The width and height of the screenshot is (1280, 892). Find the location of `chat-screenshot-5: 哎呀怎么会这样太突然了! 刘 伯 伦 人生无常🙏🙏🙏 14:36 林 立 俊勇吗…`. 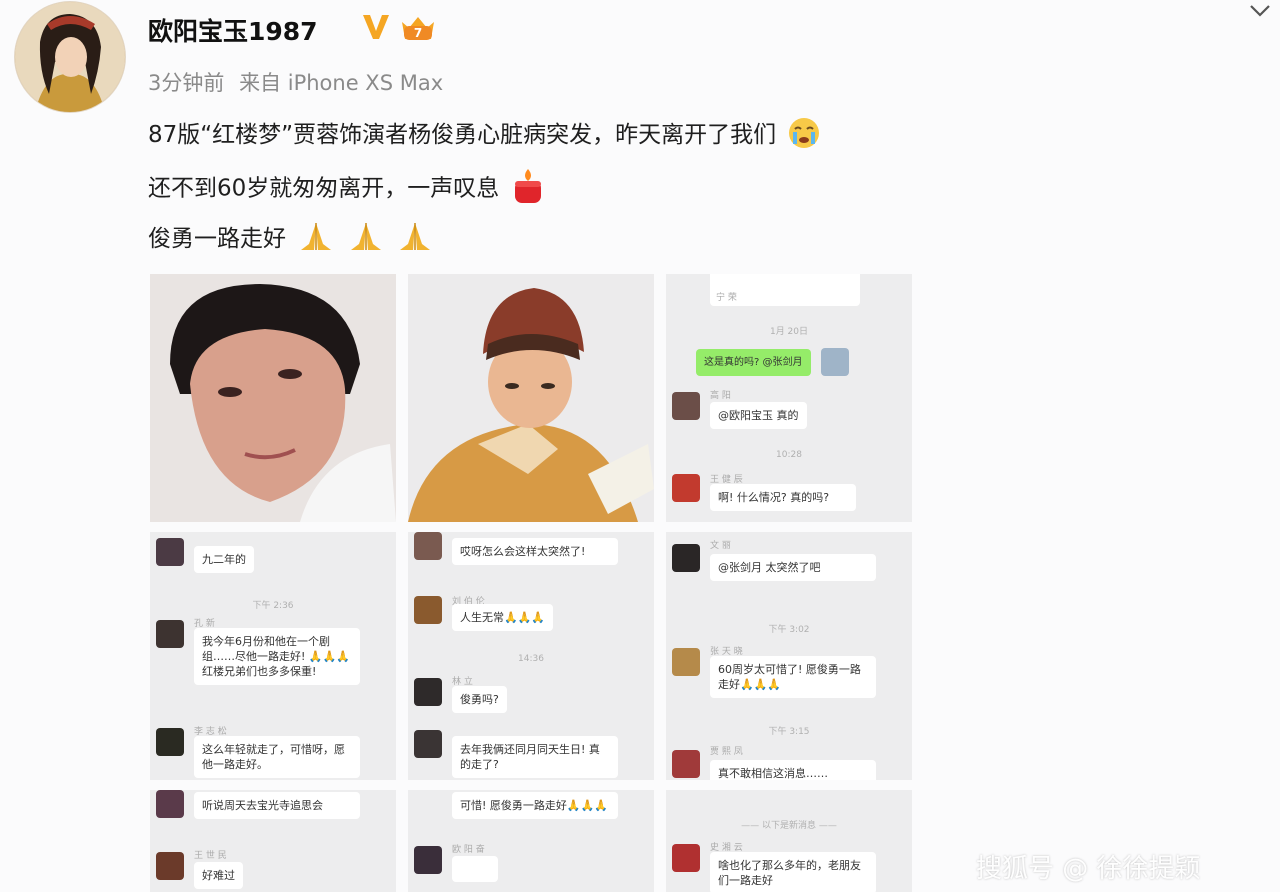

chat-screenshot-5: 哎呀怎么会这样太突然了! 刘 伯 伦 人生无常🙏🙏🙏 14:36 林 立 俊勇吗… is located at coordinates (531, 656).